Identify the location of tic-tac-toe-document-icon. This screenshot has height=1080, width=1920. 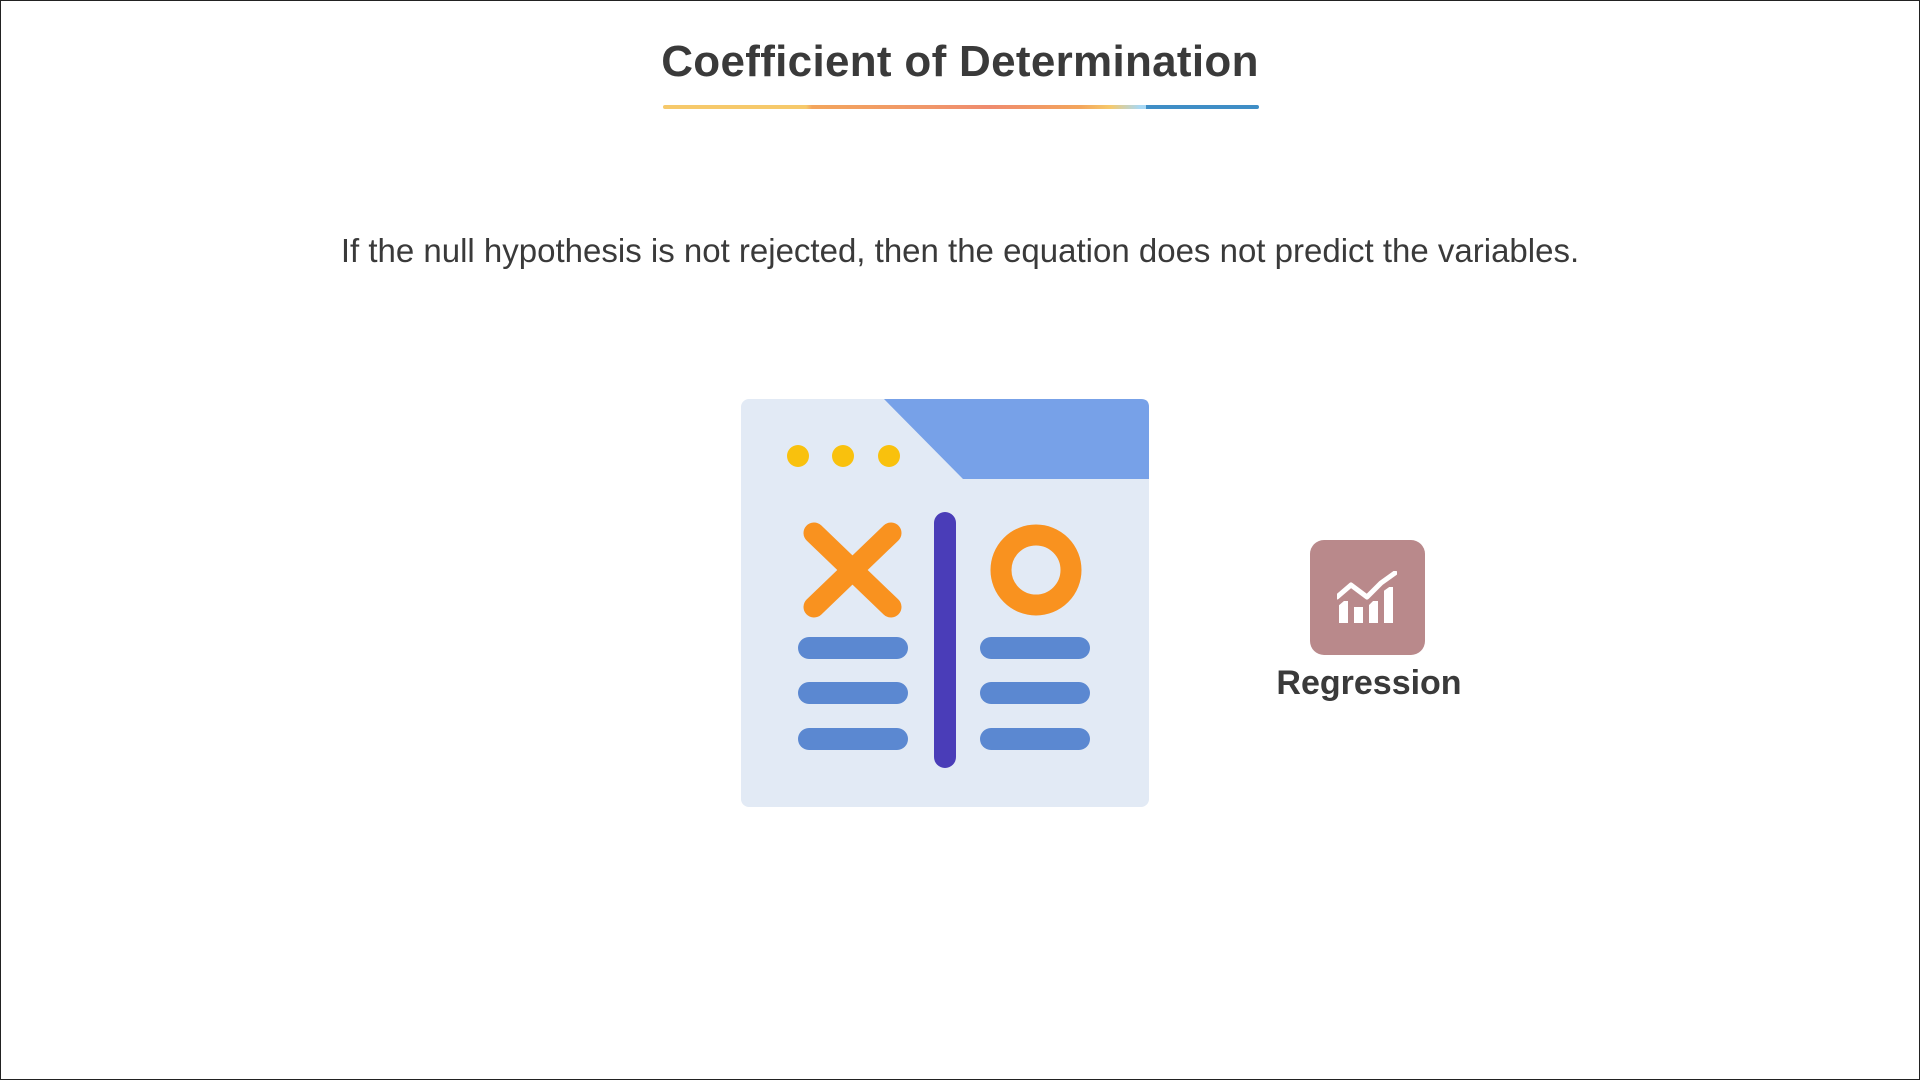
(946, 604).